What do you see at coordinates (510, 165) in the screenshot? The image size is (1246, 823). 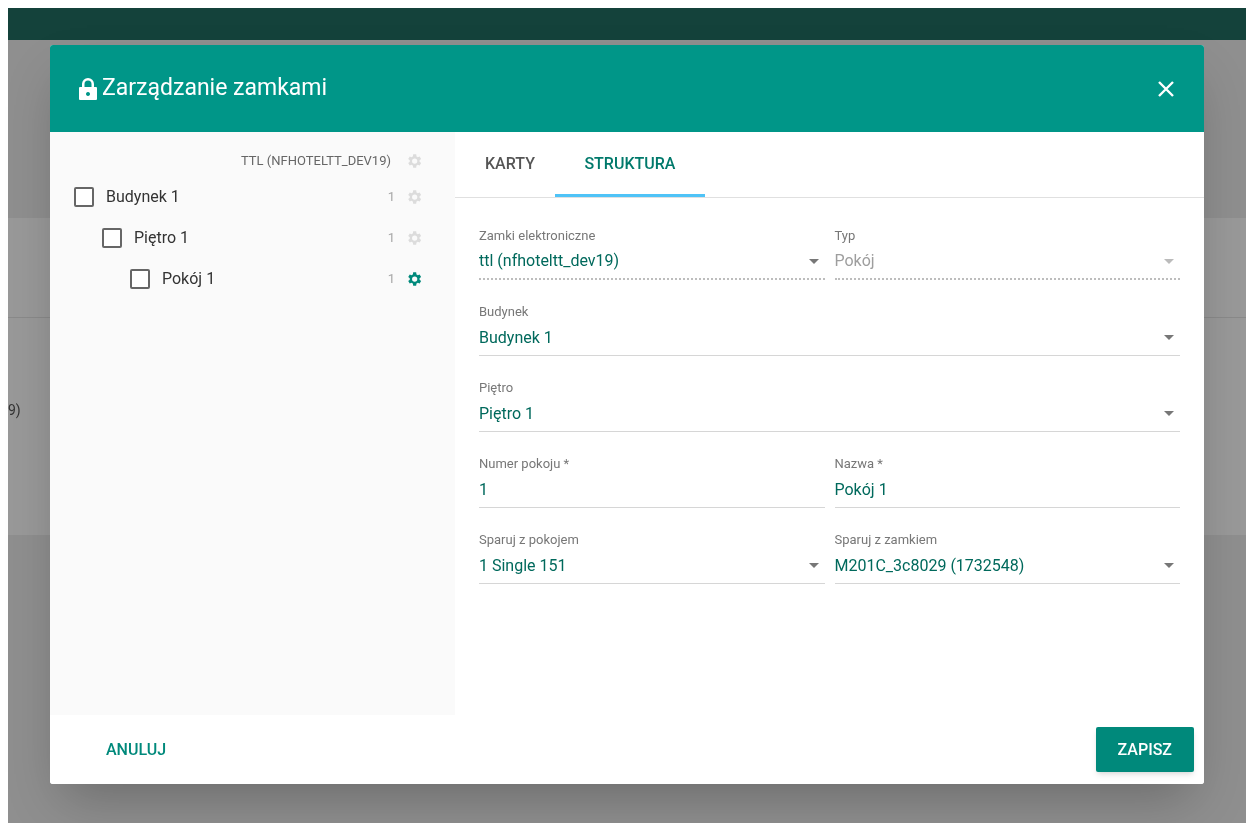 I see `tab: KARTY` at bounding box center [510, 165].